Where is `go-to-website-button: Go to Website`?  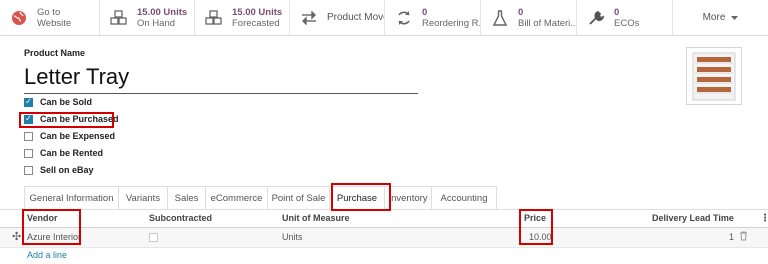 go-to-website-button: Go to Website is located at coordinates (50, 17).